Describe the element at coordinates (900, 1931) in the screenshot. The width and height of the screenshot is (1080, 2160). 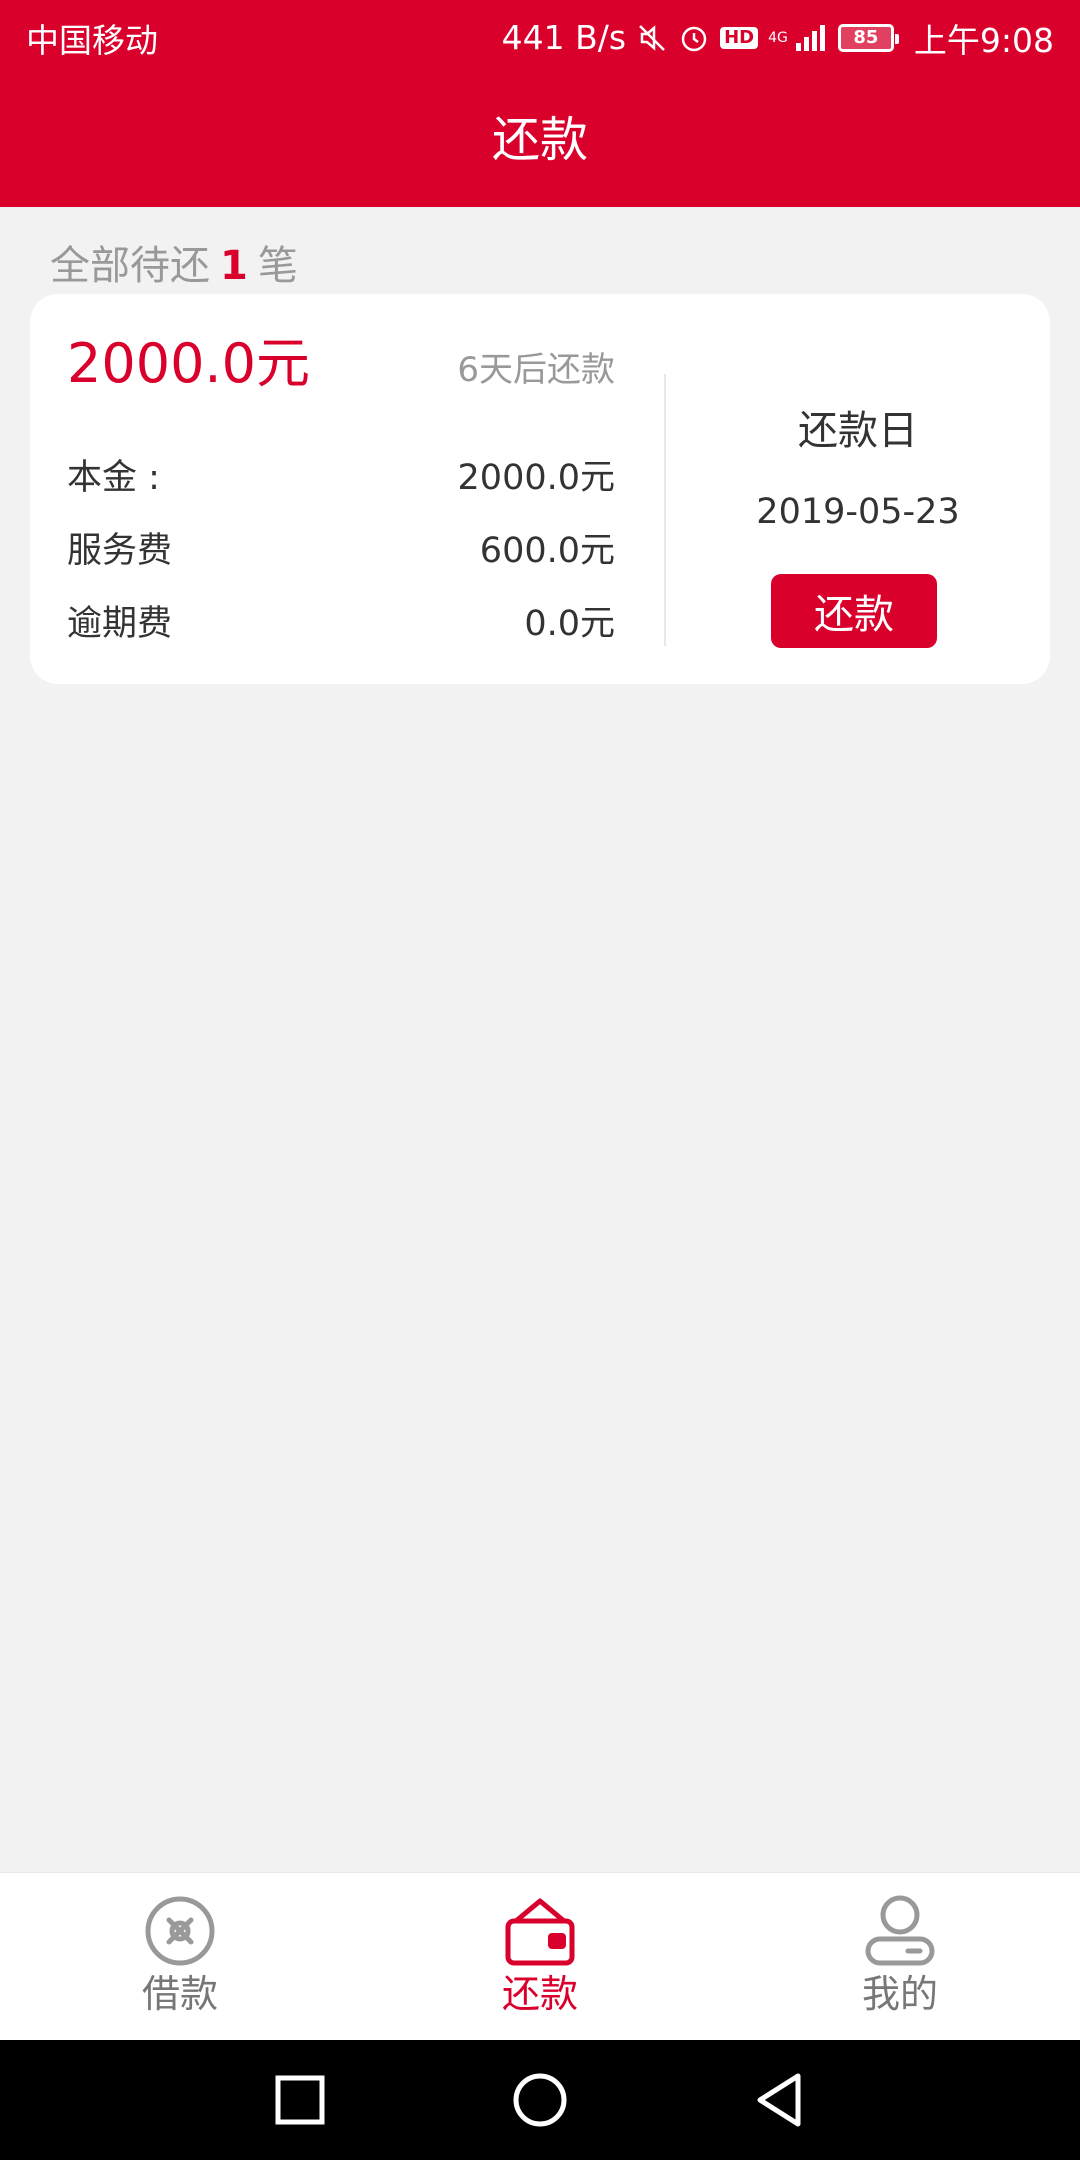
I see `user-icon` at that location.